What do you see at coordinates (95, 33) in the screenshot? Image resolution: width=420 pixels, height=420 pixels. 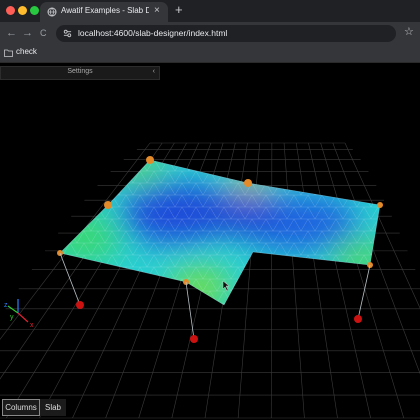 I see `url-host: localhost` at bounding box center [95, 33].